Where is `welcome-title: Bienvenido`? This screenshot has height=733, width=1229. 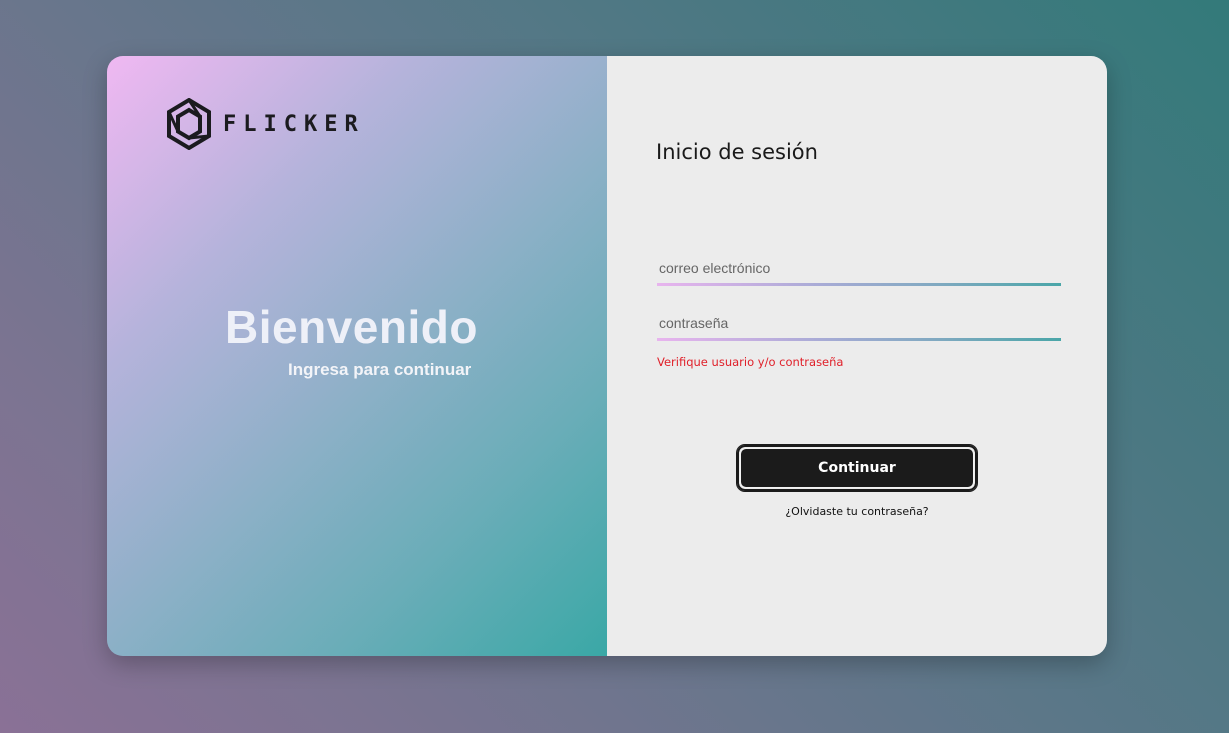
welcome-title: Bienvenido is located at coordinates (351, 327).